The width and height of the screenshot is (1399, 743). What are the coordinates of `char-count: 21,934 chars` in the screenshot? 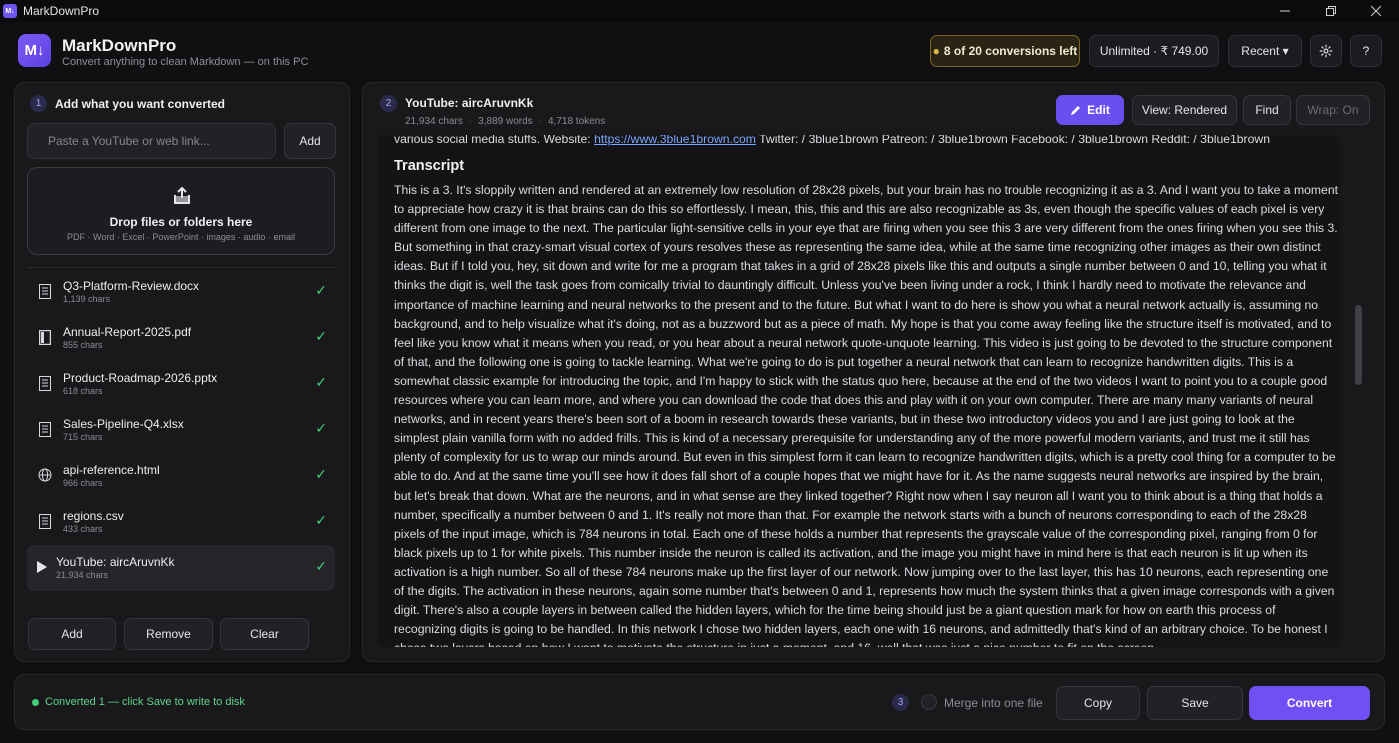 It's located at (434, 121).